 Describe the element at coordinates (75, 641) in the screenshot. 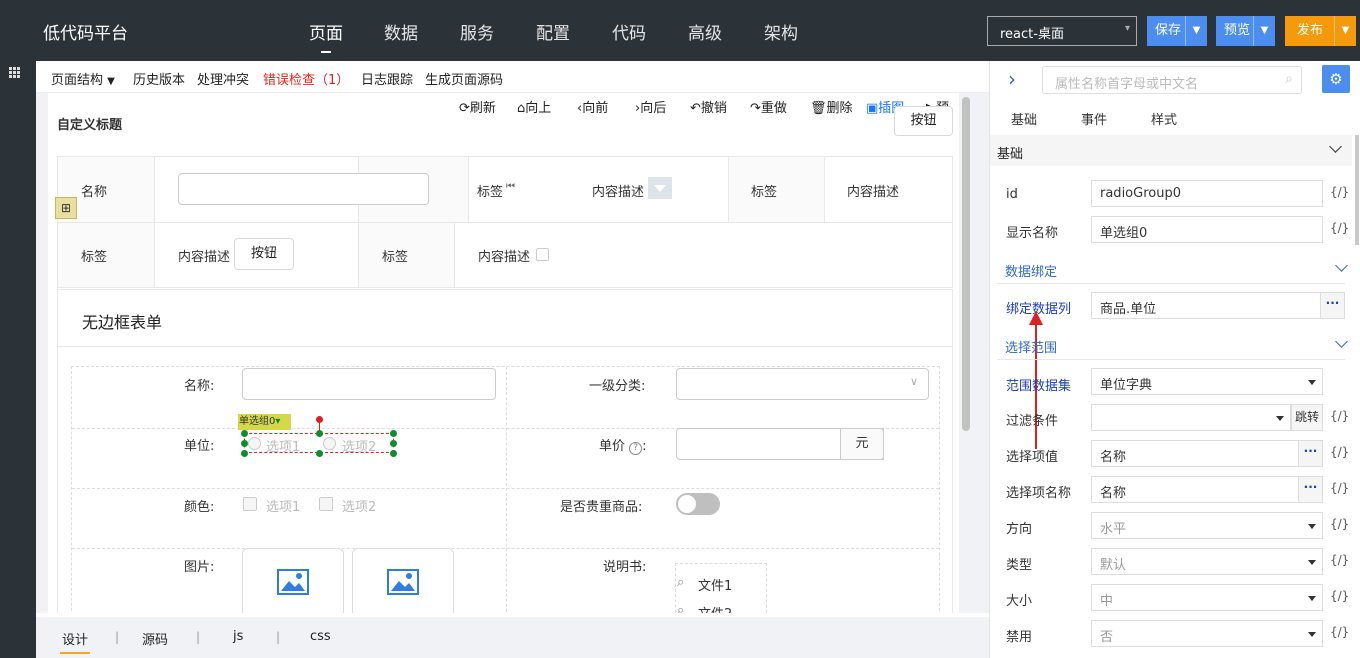

I see `tab-design: 设计` at that location.